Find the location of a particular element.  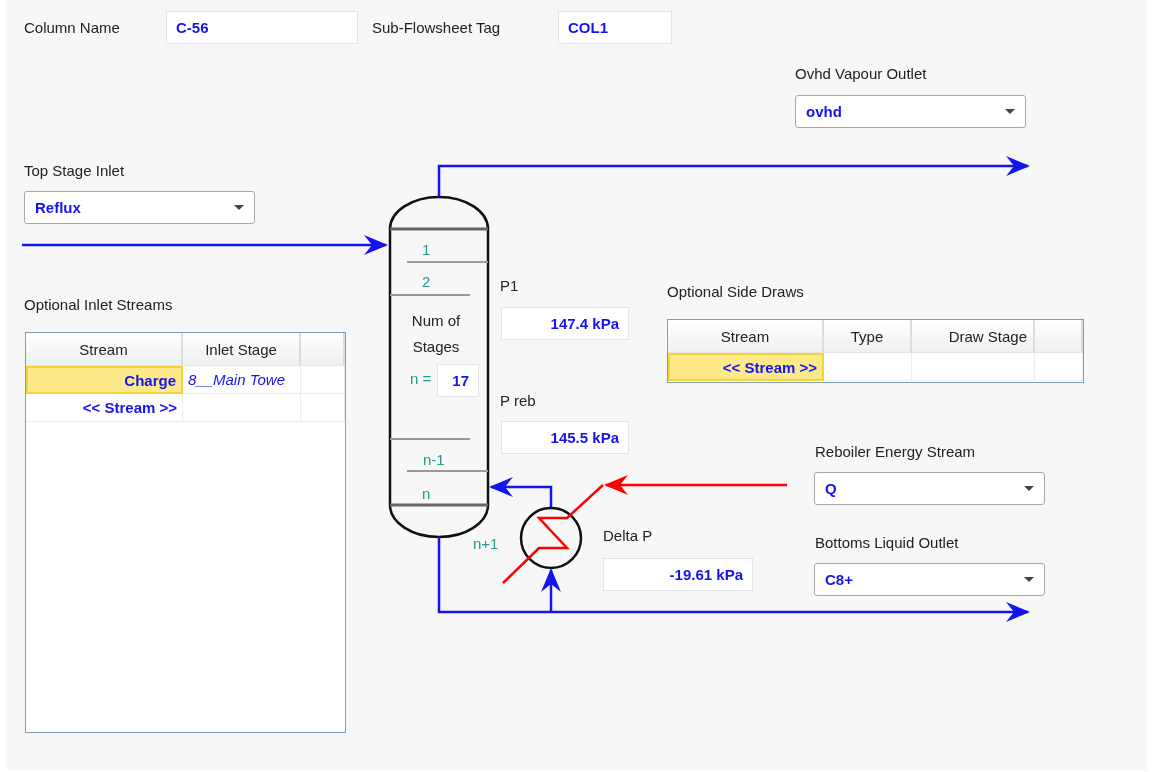

column-header: Inlet Stage is located at coordinates (242, 349).